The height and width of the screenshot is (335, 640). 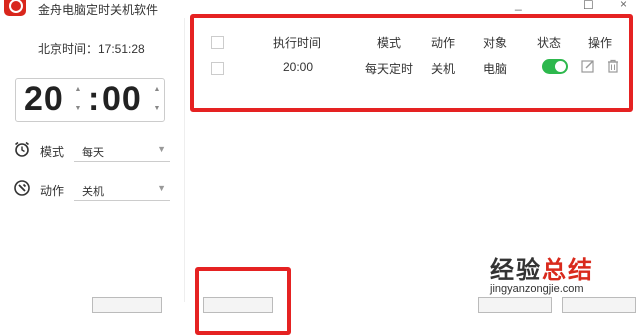 What do you see at coordinates (52, 191) in the screenshot?
I see `action-label: 动作` at bounding box center [52, 191].